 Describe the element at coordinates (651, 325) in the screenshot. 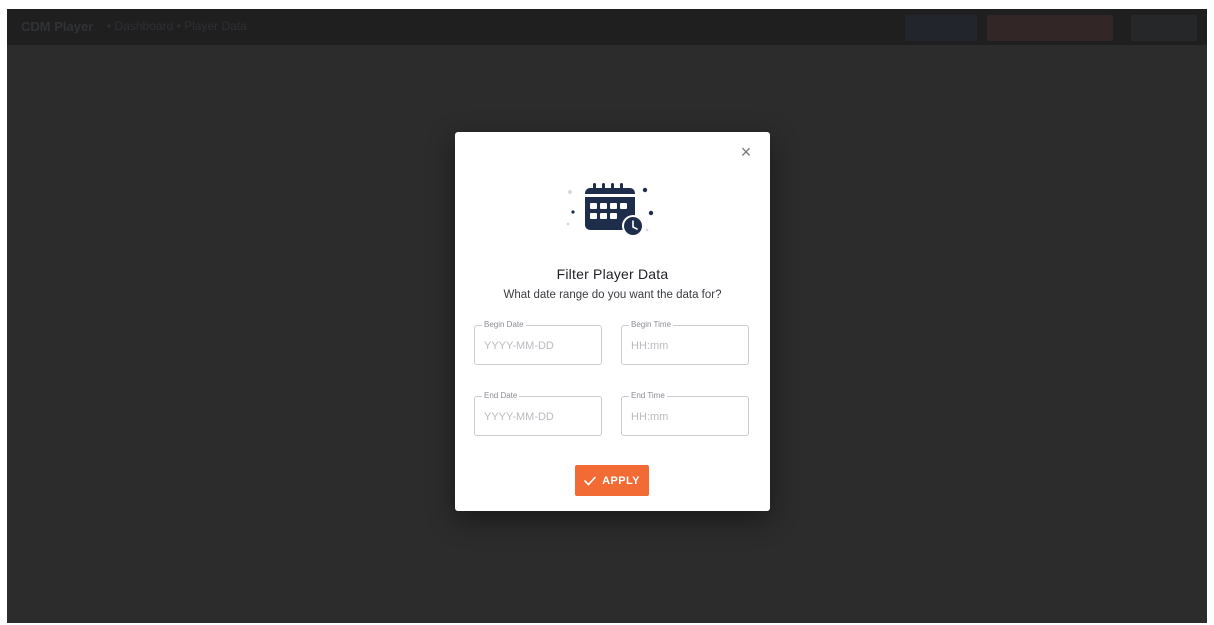

I see `begin-time-label: Begin Time` at that location.